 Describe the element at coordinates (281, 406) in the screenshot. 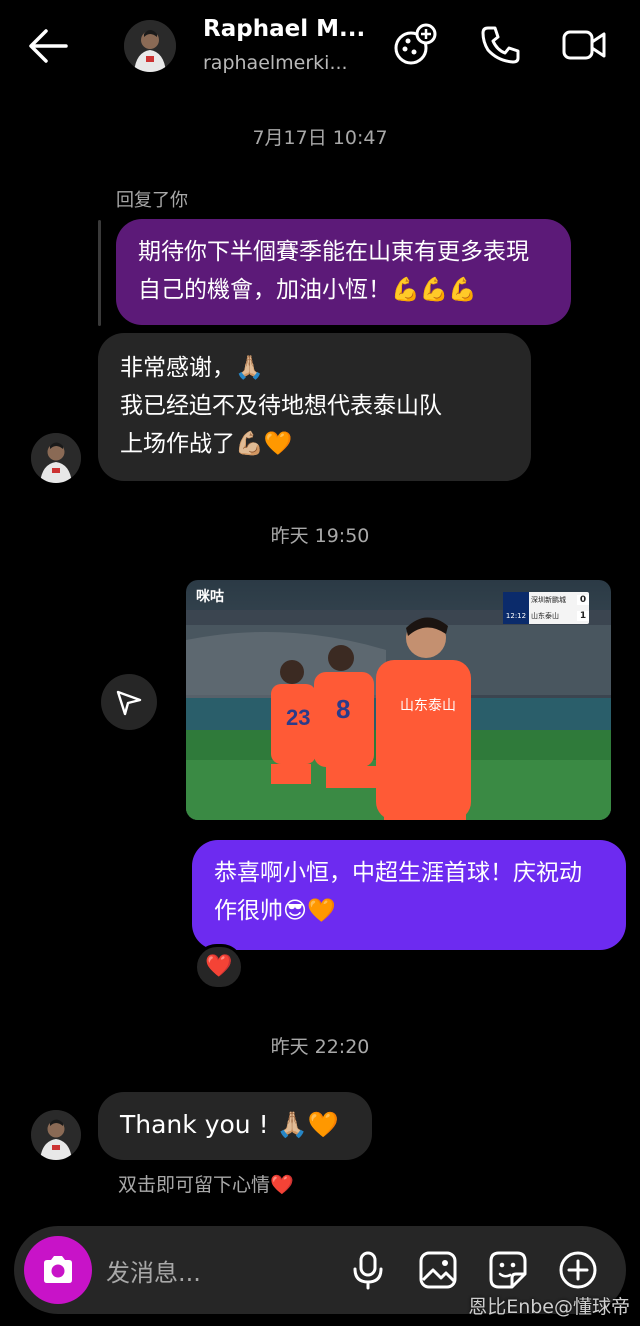

I see `message-line: 我已经迫不及待地想代表泰山队` at that location.